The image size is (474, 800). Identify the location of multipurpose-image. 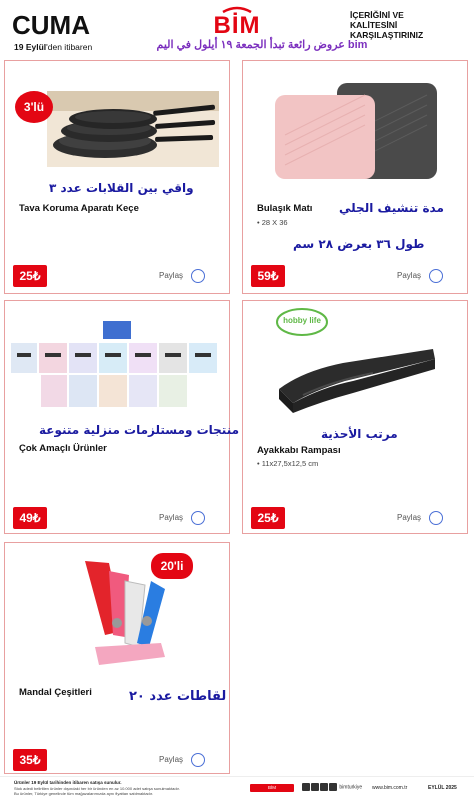
(116, 366).